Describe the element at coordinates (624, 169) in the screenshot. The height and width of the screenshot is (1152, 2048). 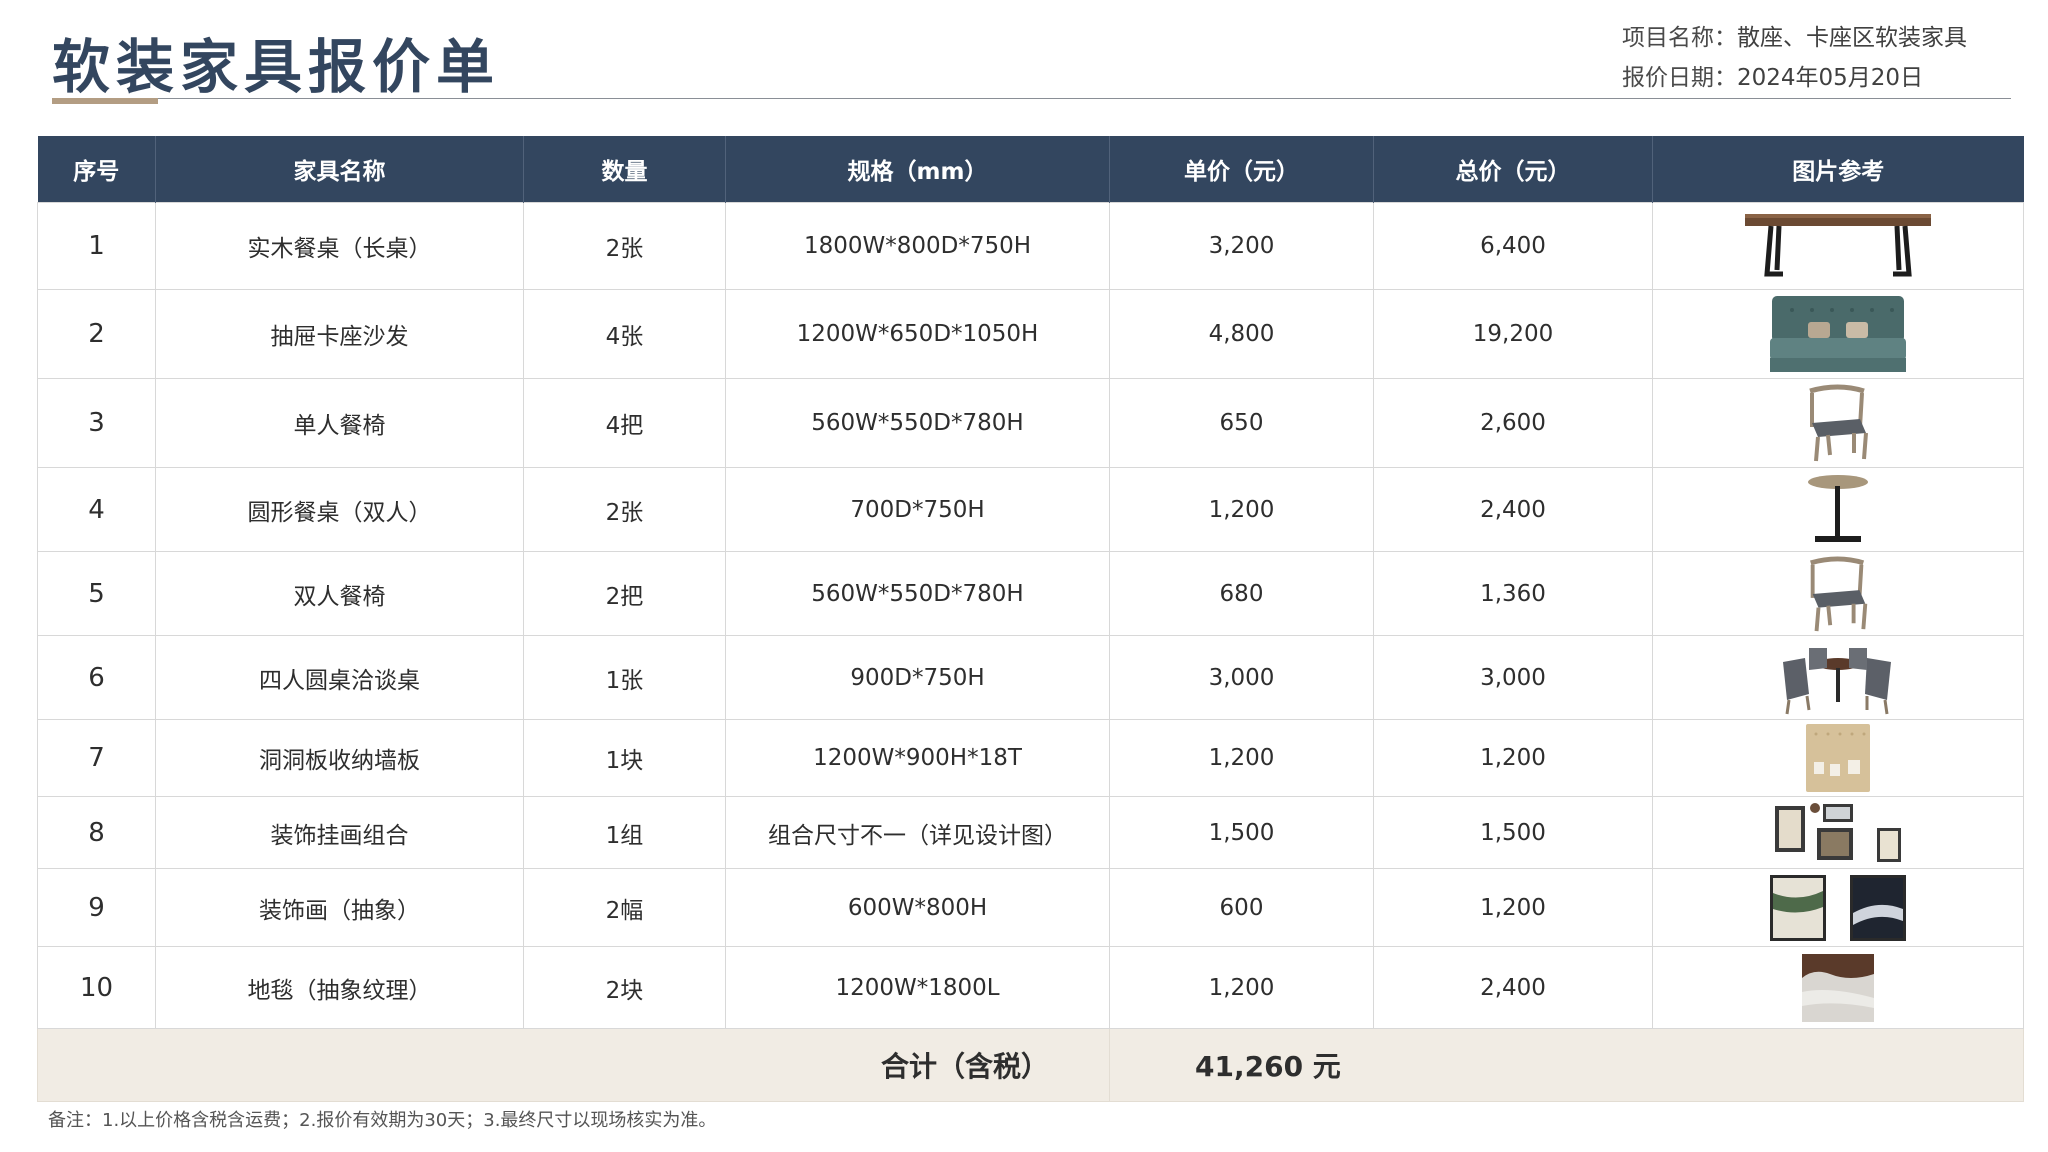
I see `col-header-qty: 数量` at that location.